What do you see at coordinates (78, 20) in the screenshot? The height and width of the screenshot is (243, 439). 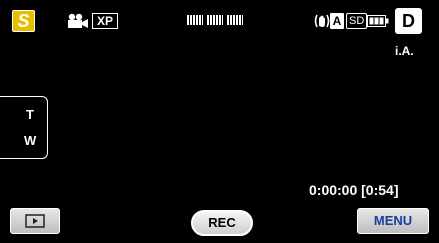 I see `movie-camera-icon` at bounding box center [78, 20].